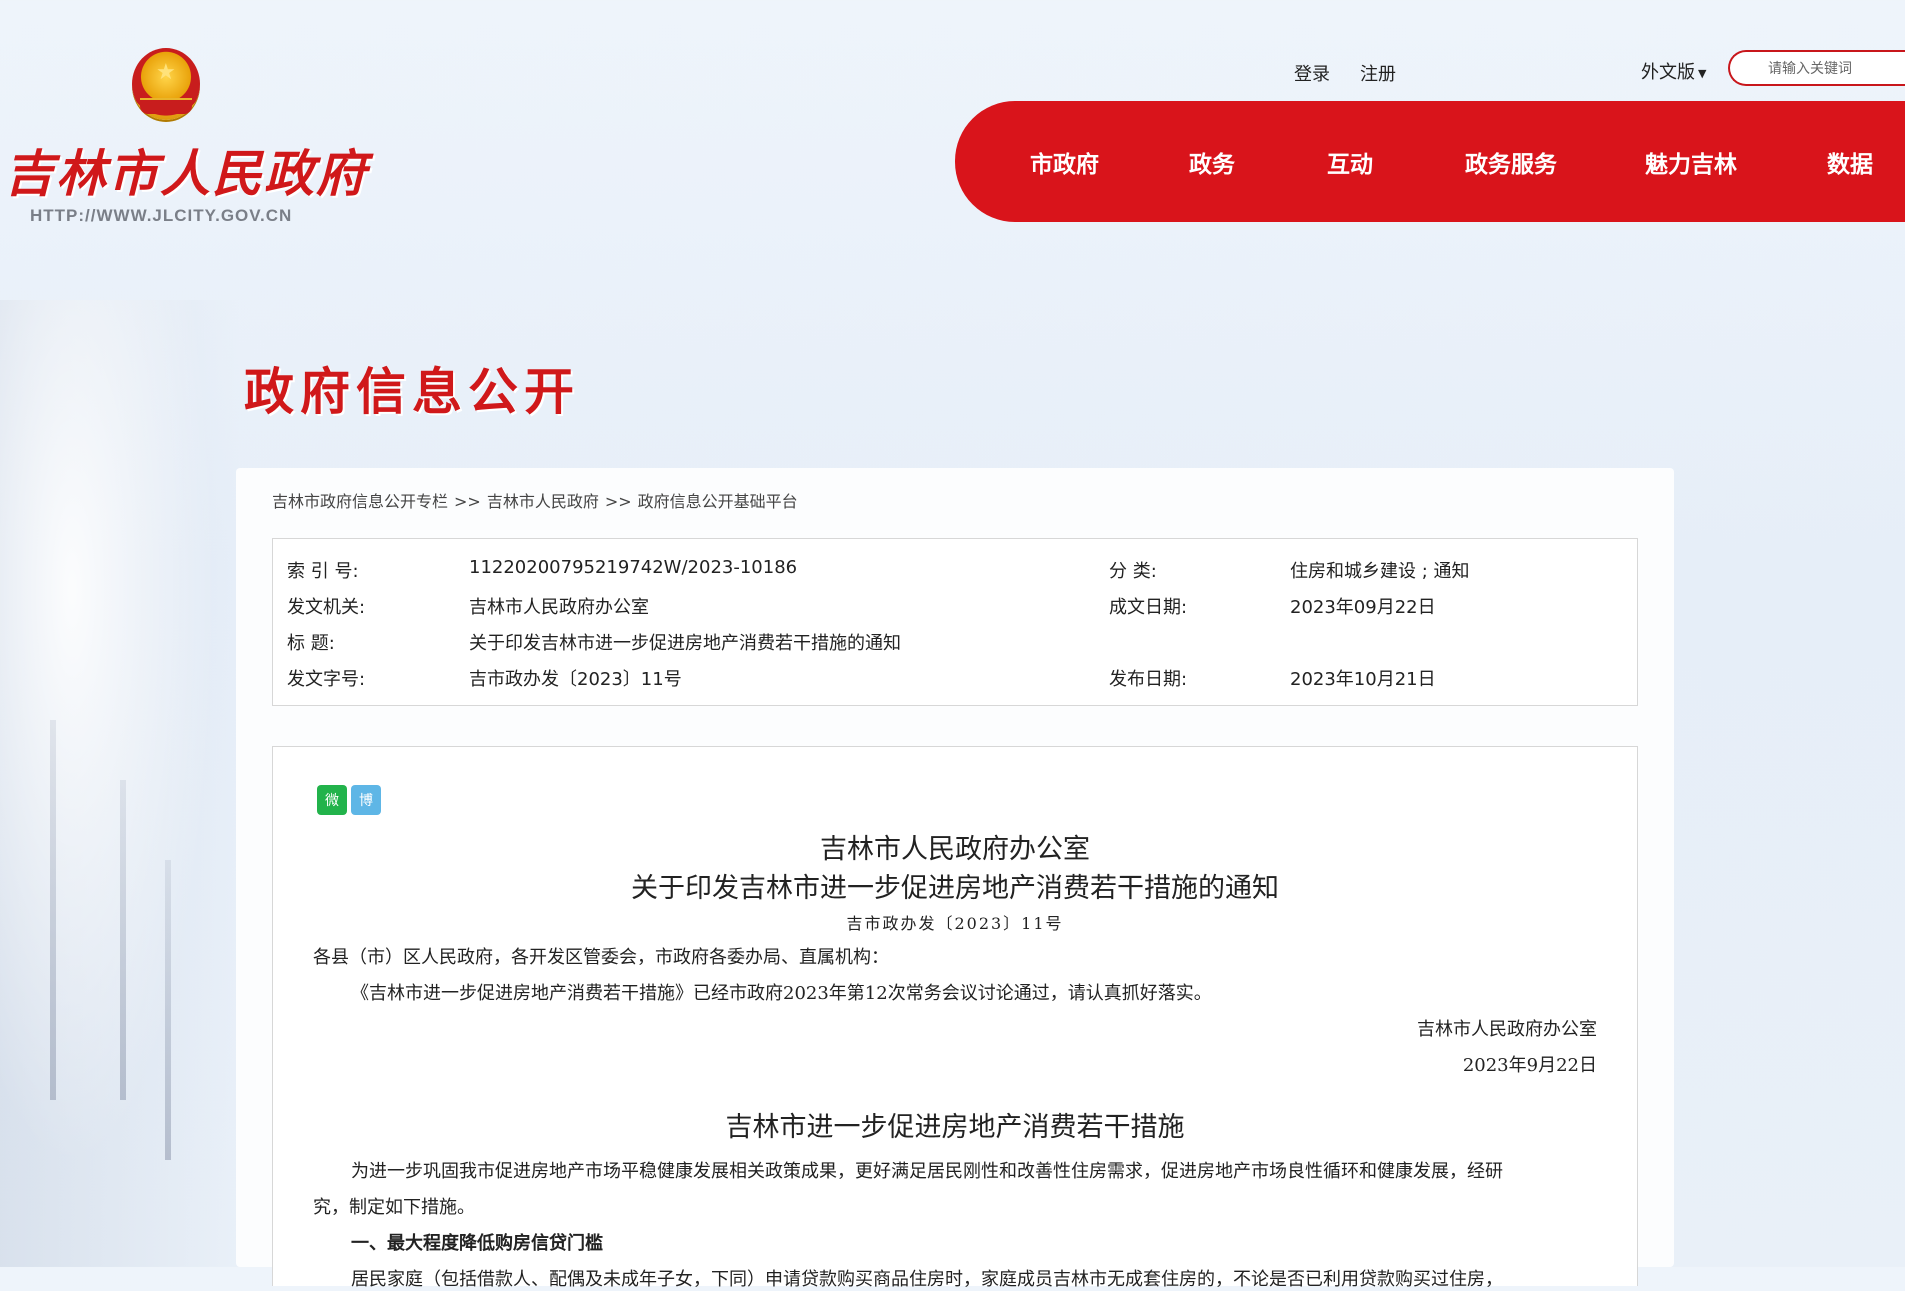 This screenshot has height=1291, width=1905. Describe the element at coordinates (1345, 73) in the screenshot. I see `account-links: 登录 注册` at that location.